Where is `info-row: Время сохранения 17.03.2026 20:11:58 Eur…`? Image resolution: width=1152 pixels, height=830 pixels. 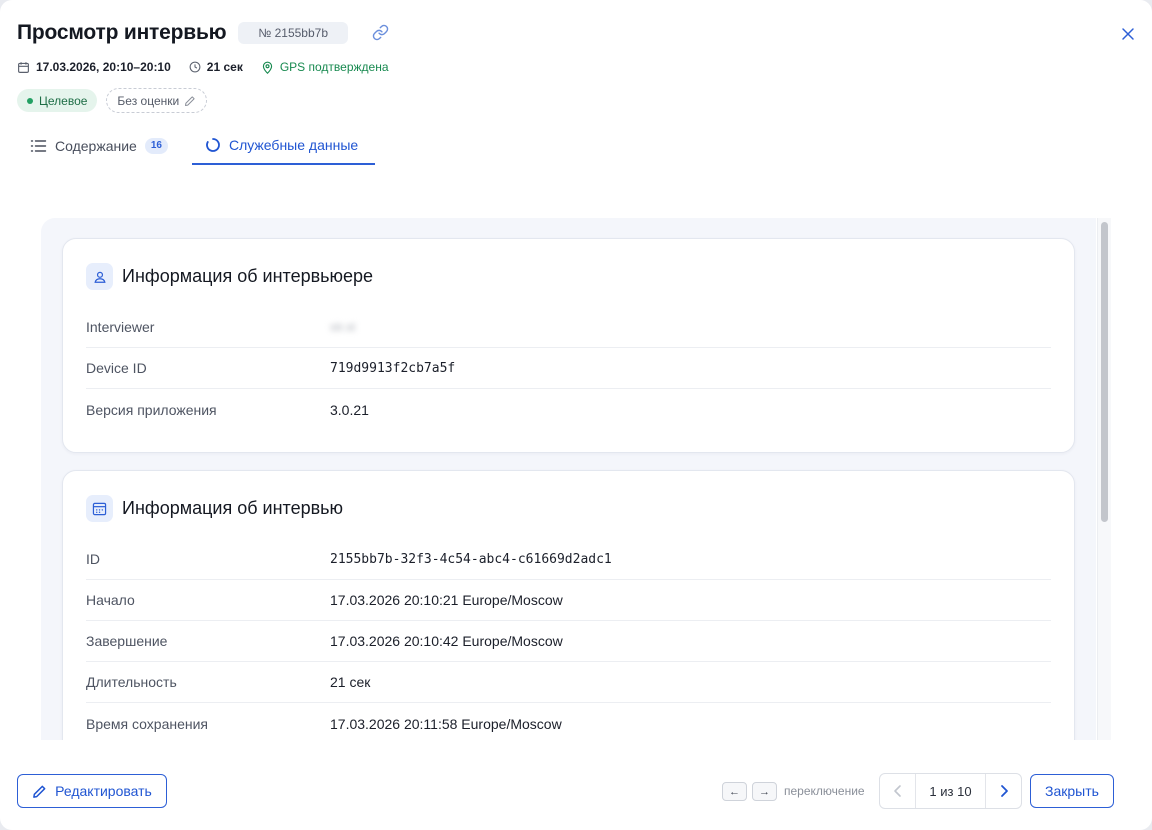 info-row: Время сохранения 17.03.2026 20:11:58 Eur… is located at coordinates (568, 721).